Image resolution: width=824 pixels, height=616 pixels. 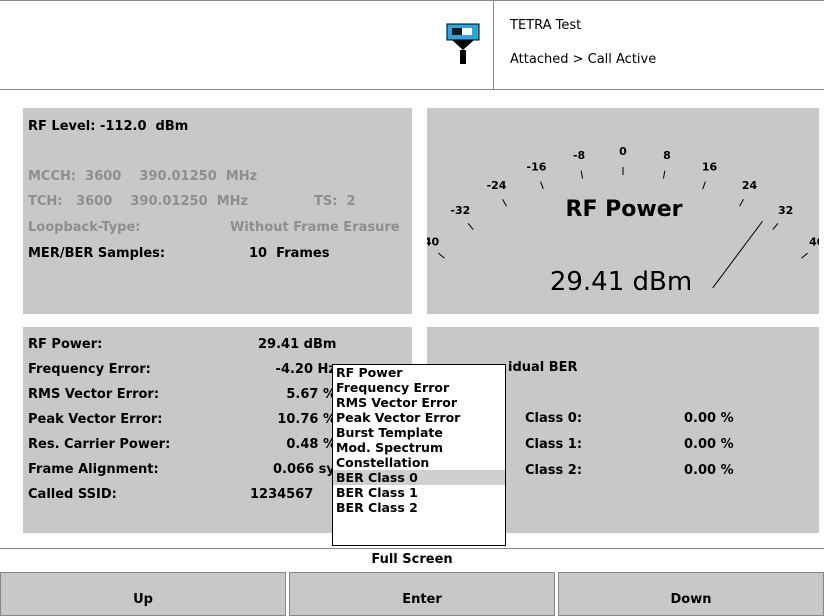 I want to click on result-label: Frame Alignment:, so click(x=93, y=469).